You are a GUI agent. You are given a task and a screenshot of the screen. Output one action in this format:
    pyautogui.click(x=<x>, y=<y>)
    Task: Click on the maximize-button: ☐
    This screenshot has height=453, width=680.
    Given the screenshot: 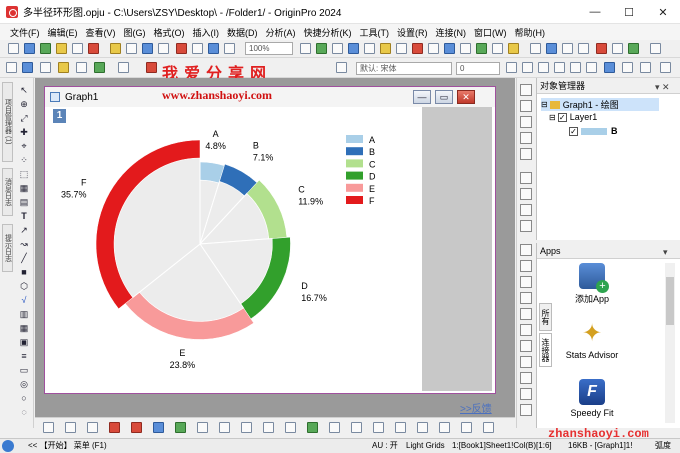 What is the action you would take?
    pyautogui.click(x=629, y=12)
    